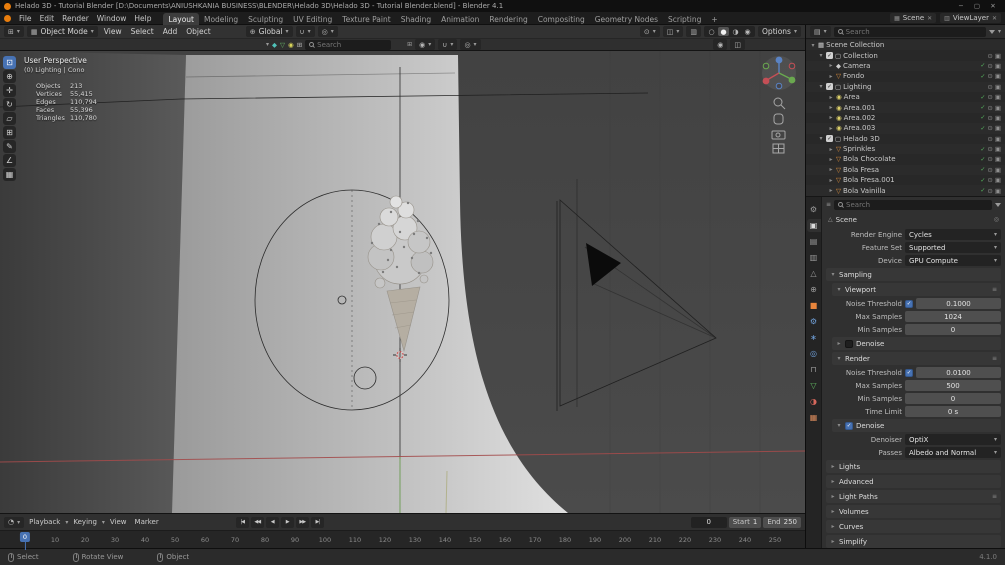 The height and width of the screenshot is (565, 1005). What do you see at coordinates (274, 45) in the screenshot?
I see `filter-object-icon: ◆` at bounding box center [274, 45].